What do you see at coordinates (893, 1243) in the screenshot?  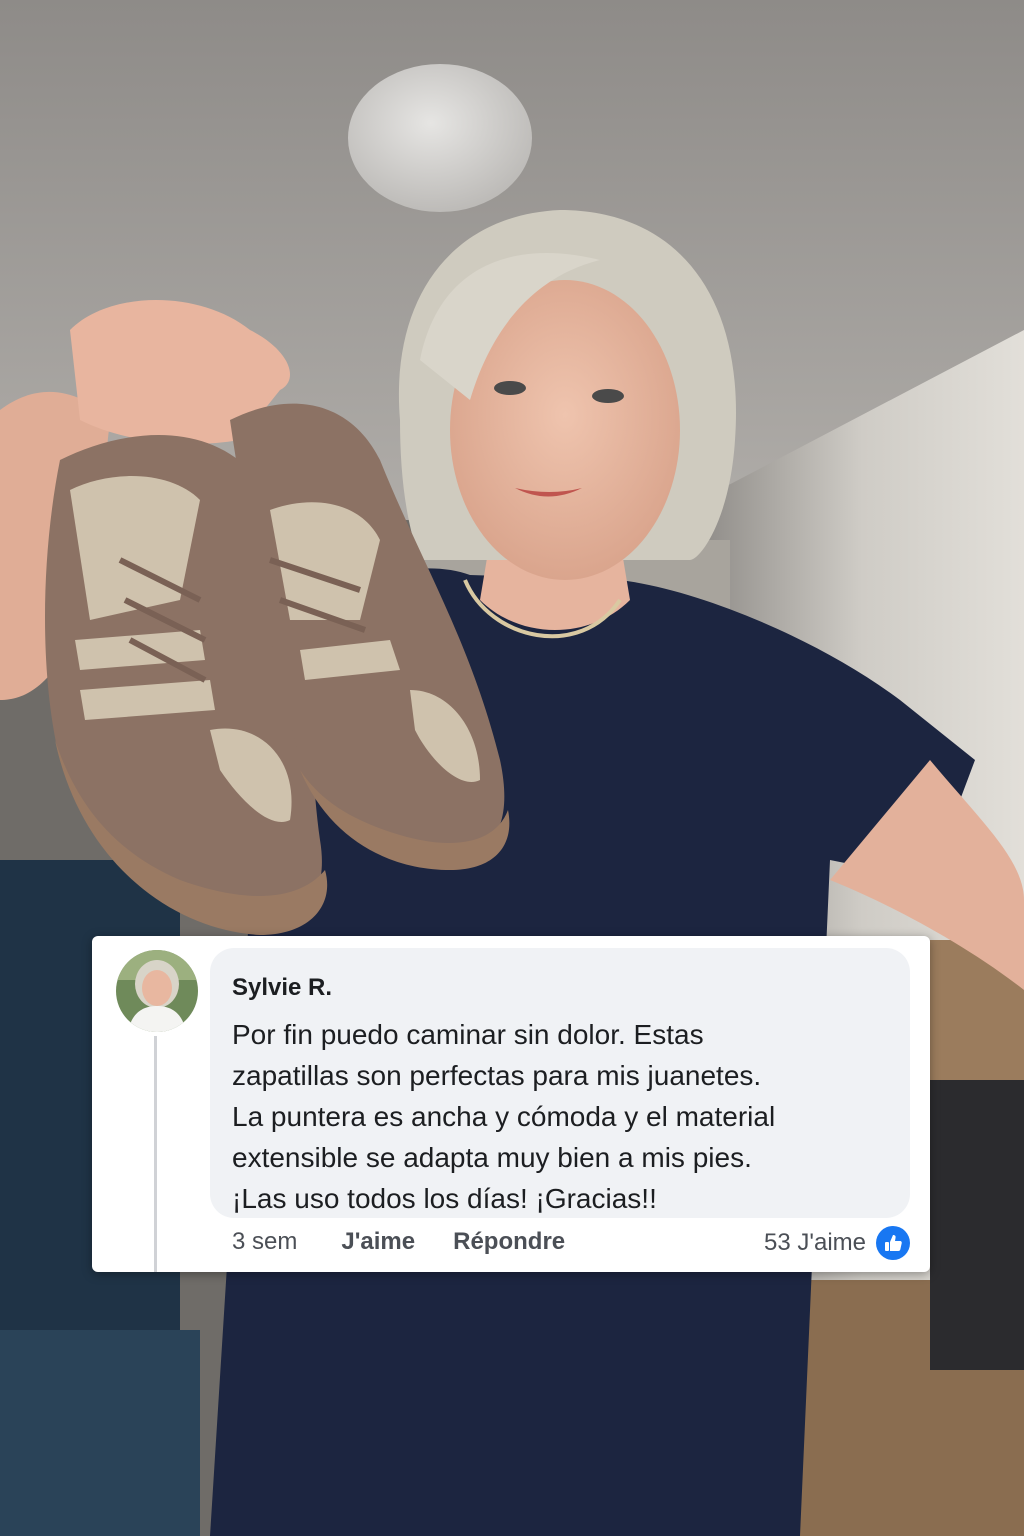 I see `thumbs-up-icon` at bounding box center [893, 1243].